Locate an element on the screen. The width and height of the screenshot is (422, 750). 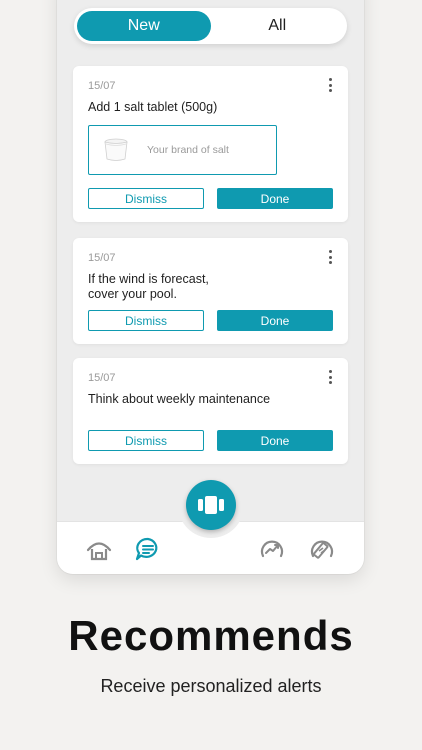
product-label: Your brand of salt is located at coordinates (188, 150).